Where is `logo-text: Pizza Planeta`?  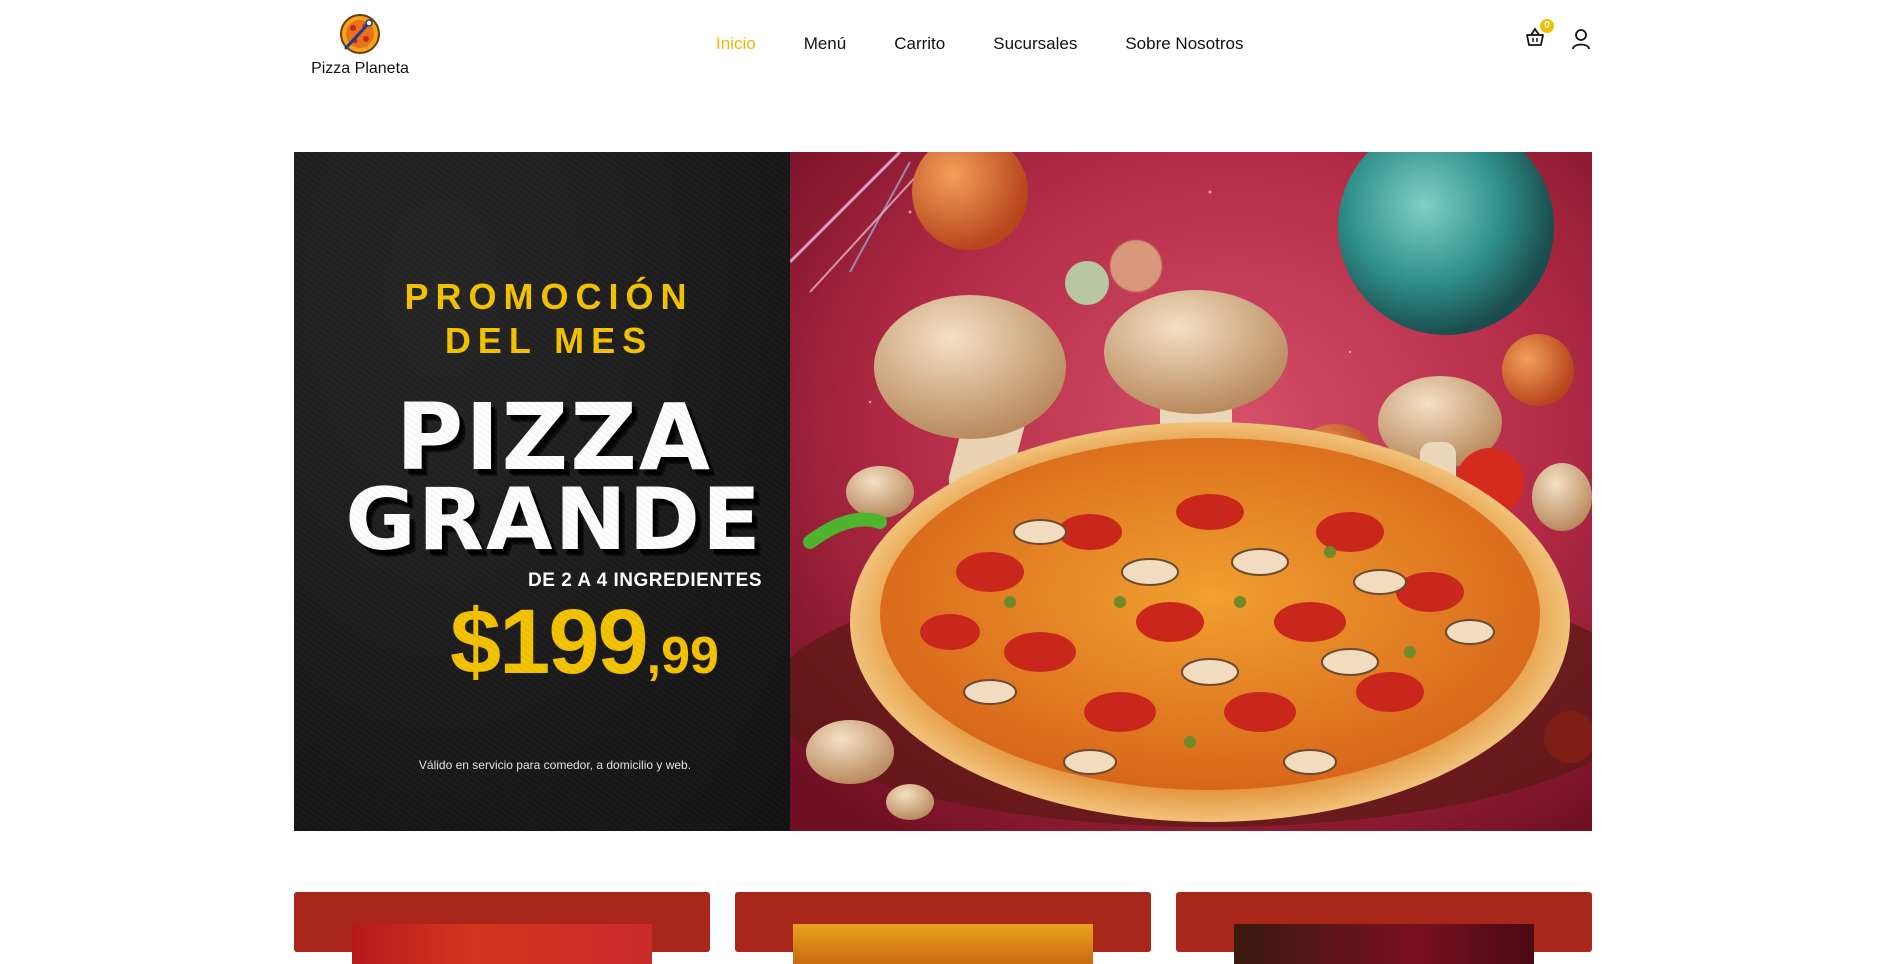
logo-text: Pizza Planeta is located at coordinates (360, 68).